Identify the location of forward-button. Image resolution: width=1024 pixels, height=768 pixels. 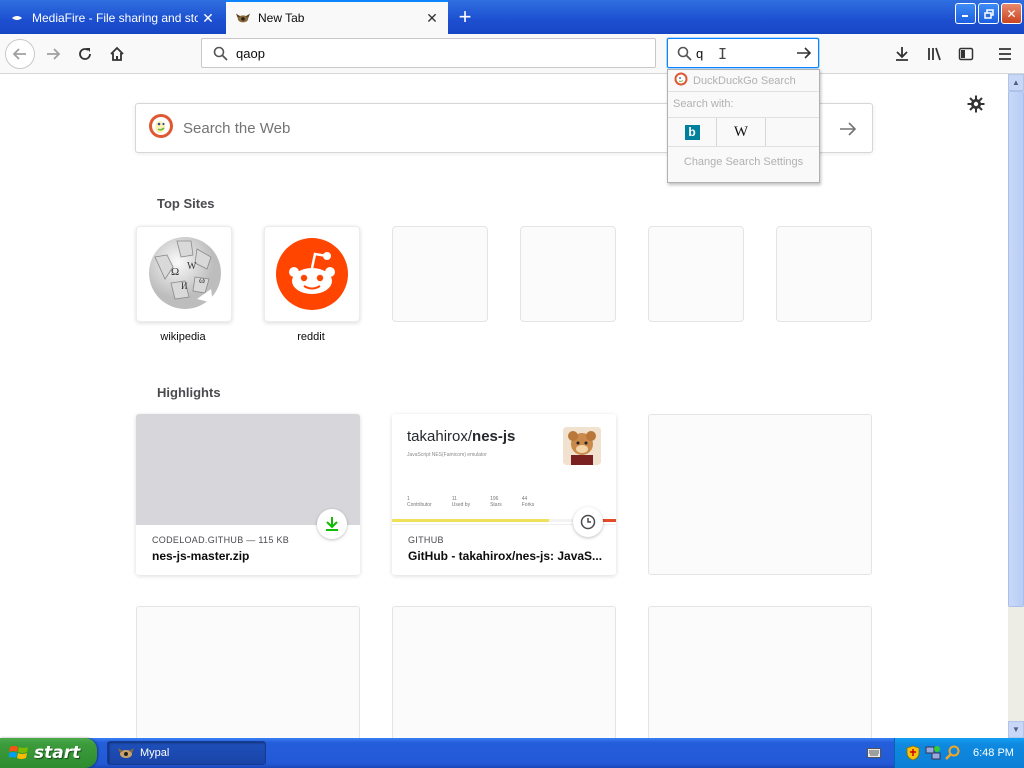
(53, 54).